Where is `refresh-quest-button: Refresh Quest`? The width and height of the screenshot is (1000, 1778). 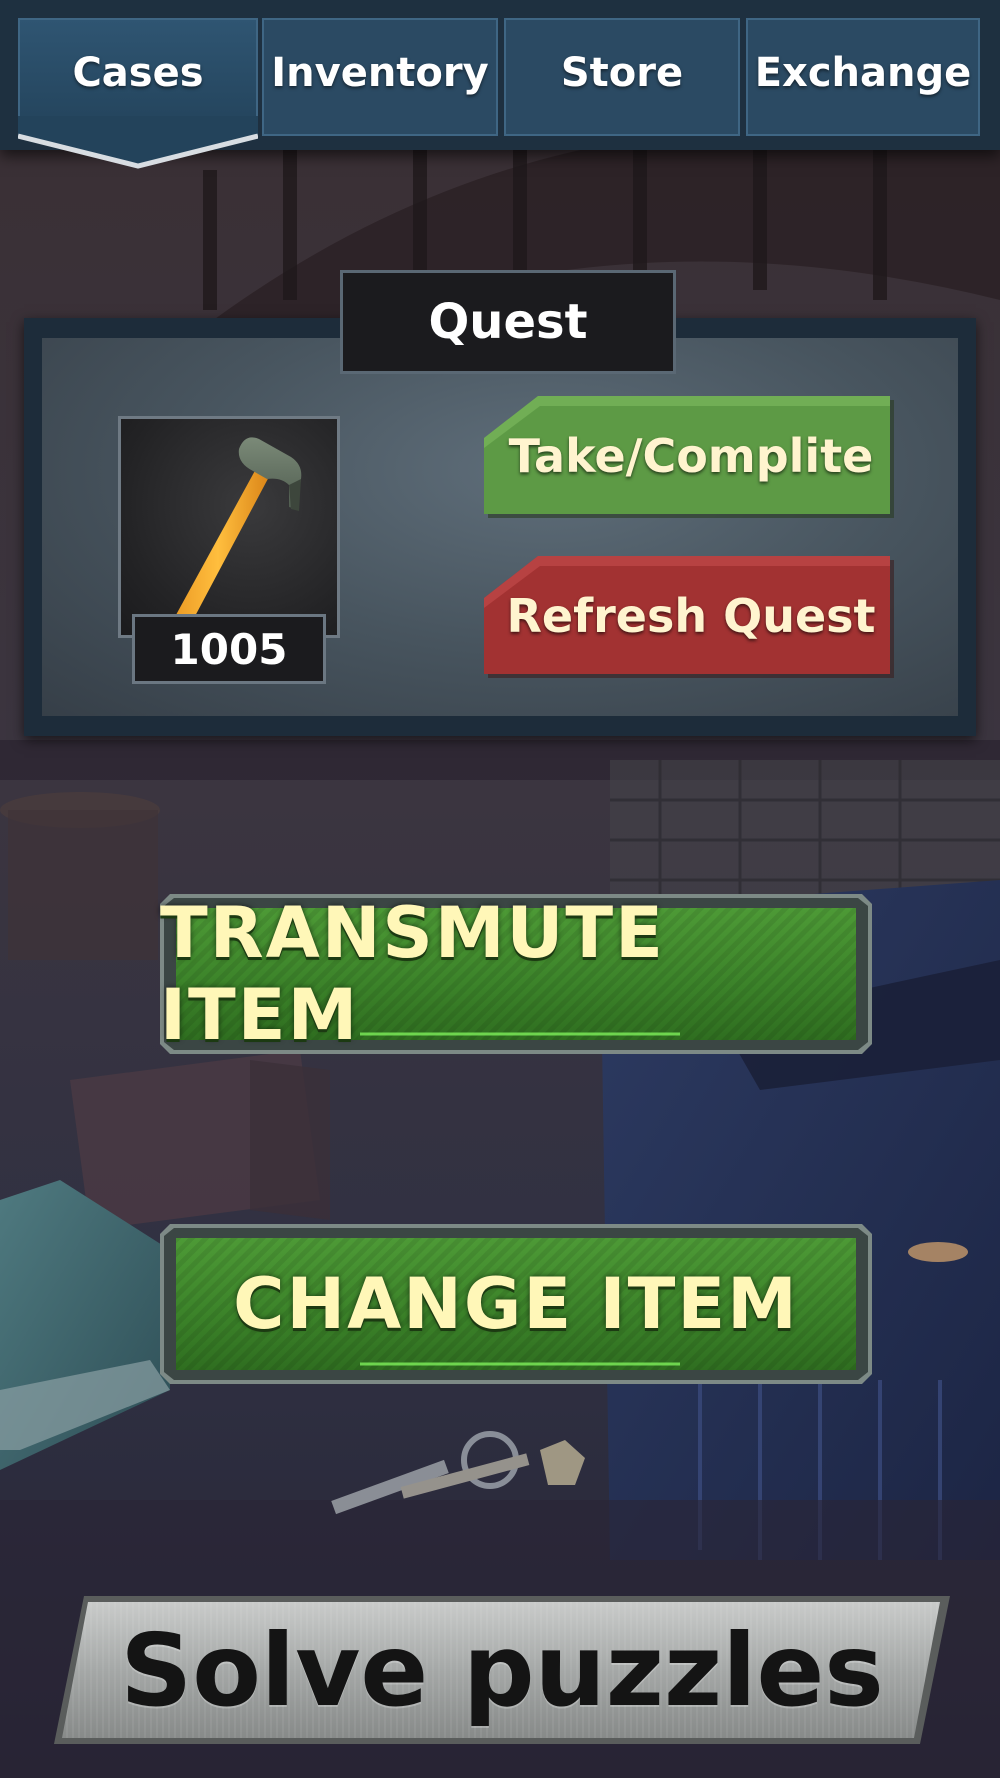 refresh-quest-button: Refresh Quest is located at coordinates (691, 617).